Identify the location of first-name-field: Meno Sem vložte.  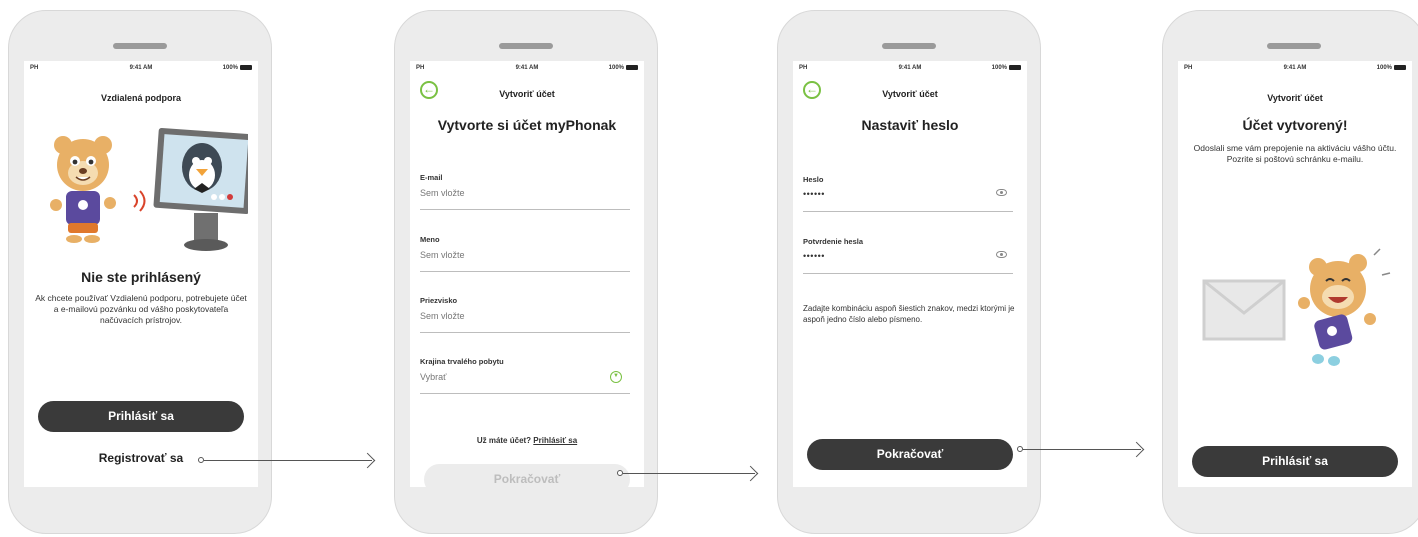
(525, 253).